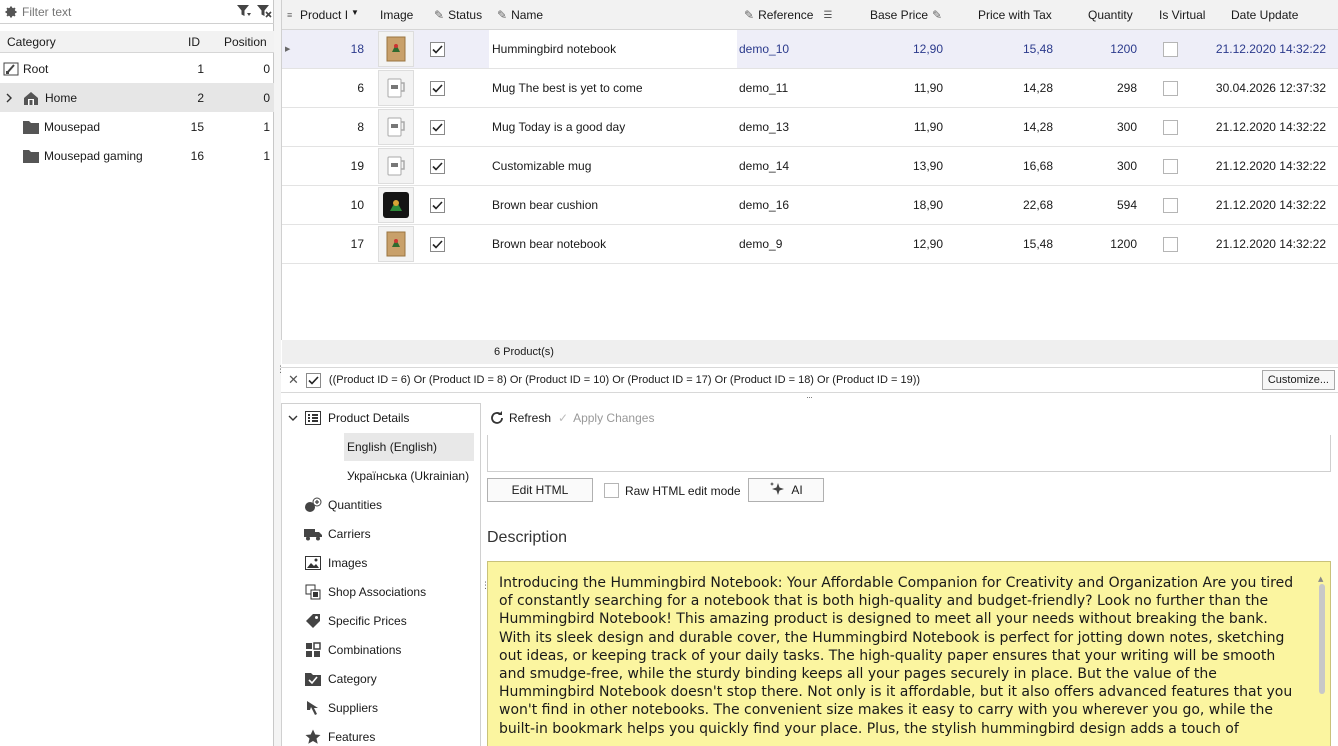 This screenshot has height=746, width=1338. I want to click on cell-price-tax: 14,28, so click(998, 127).